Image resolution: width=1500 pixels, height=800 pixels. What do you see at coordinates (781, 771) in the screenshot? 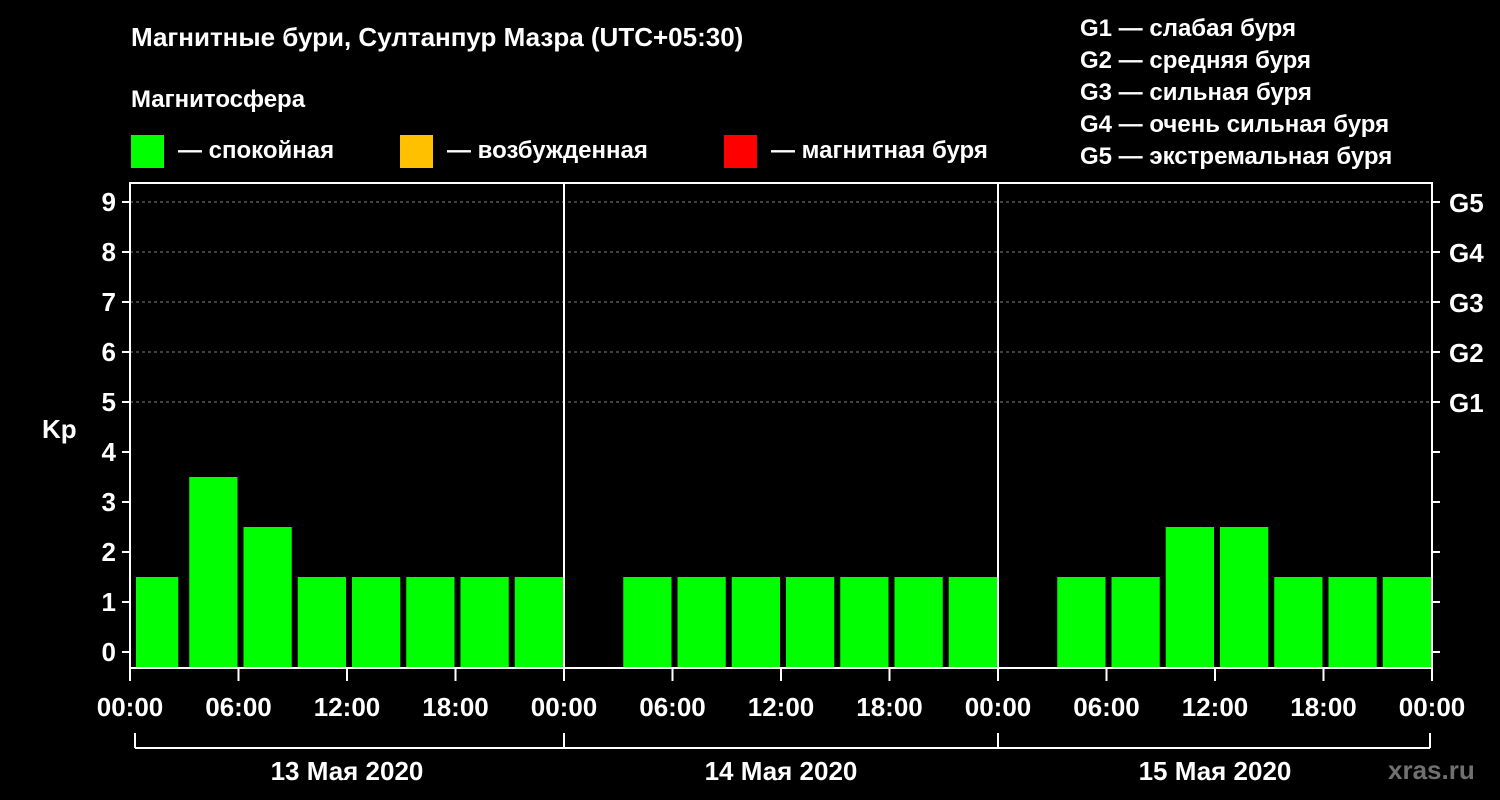
I see `day-label: 14 Мая 2020` at bounding box center [781, 771].